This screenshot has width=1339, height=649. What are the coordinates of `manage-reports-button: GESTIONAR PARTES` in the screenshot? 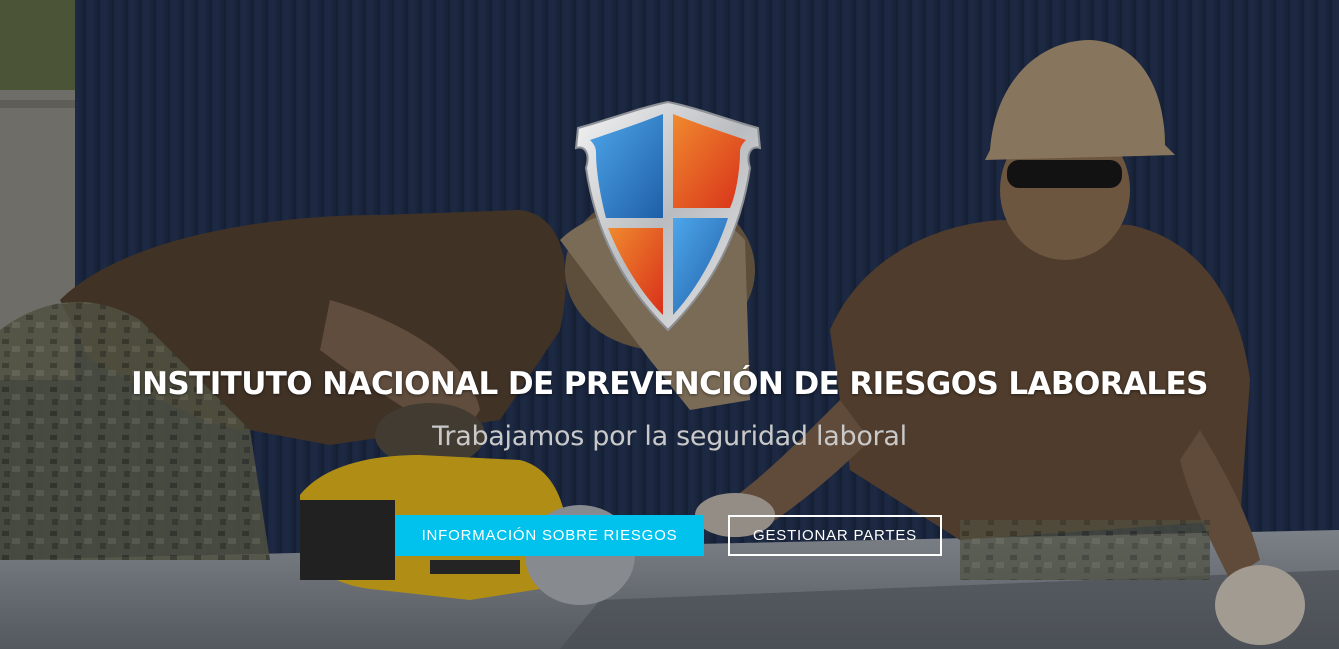 It's located at (835, 535).